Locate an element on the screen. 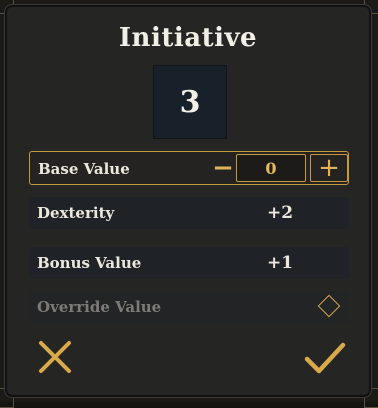 The width and height of the screenshot is (378, 408). dexterity-row: Dexterity +2 is located at coordinates (189, 213).